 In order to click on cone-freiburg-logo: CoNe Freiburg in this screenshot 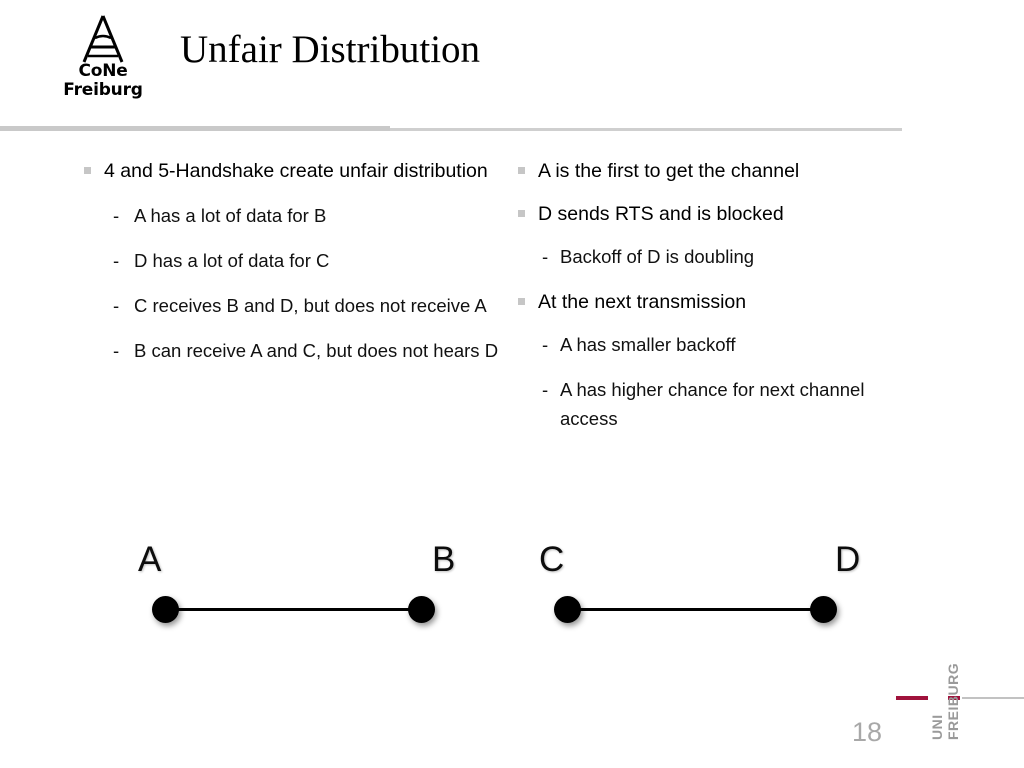, I will do `click(103, 57)`.